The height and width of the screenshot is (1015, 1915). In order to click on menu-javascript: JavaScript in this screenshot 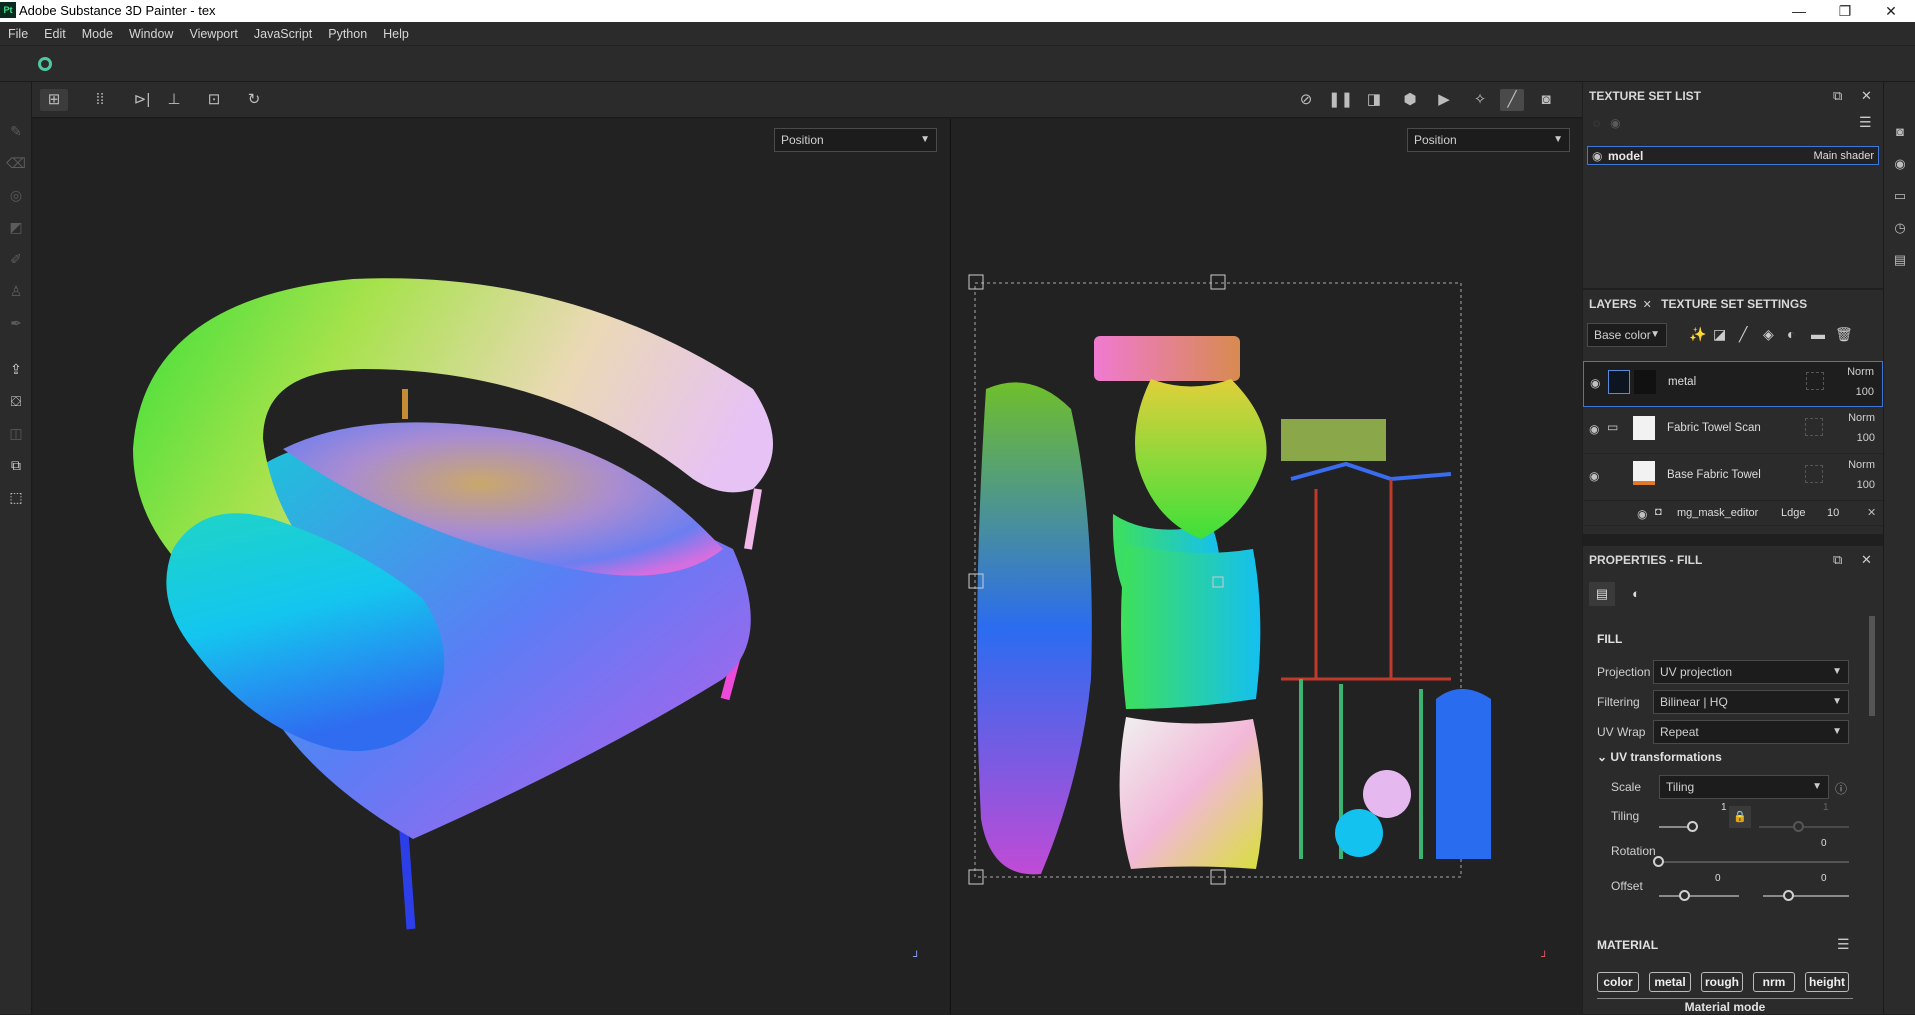, I will do `click(283, 34)`.